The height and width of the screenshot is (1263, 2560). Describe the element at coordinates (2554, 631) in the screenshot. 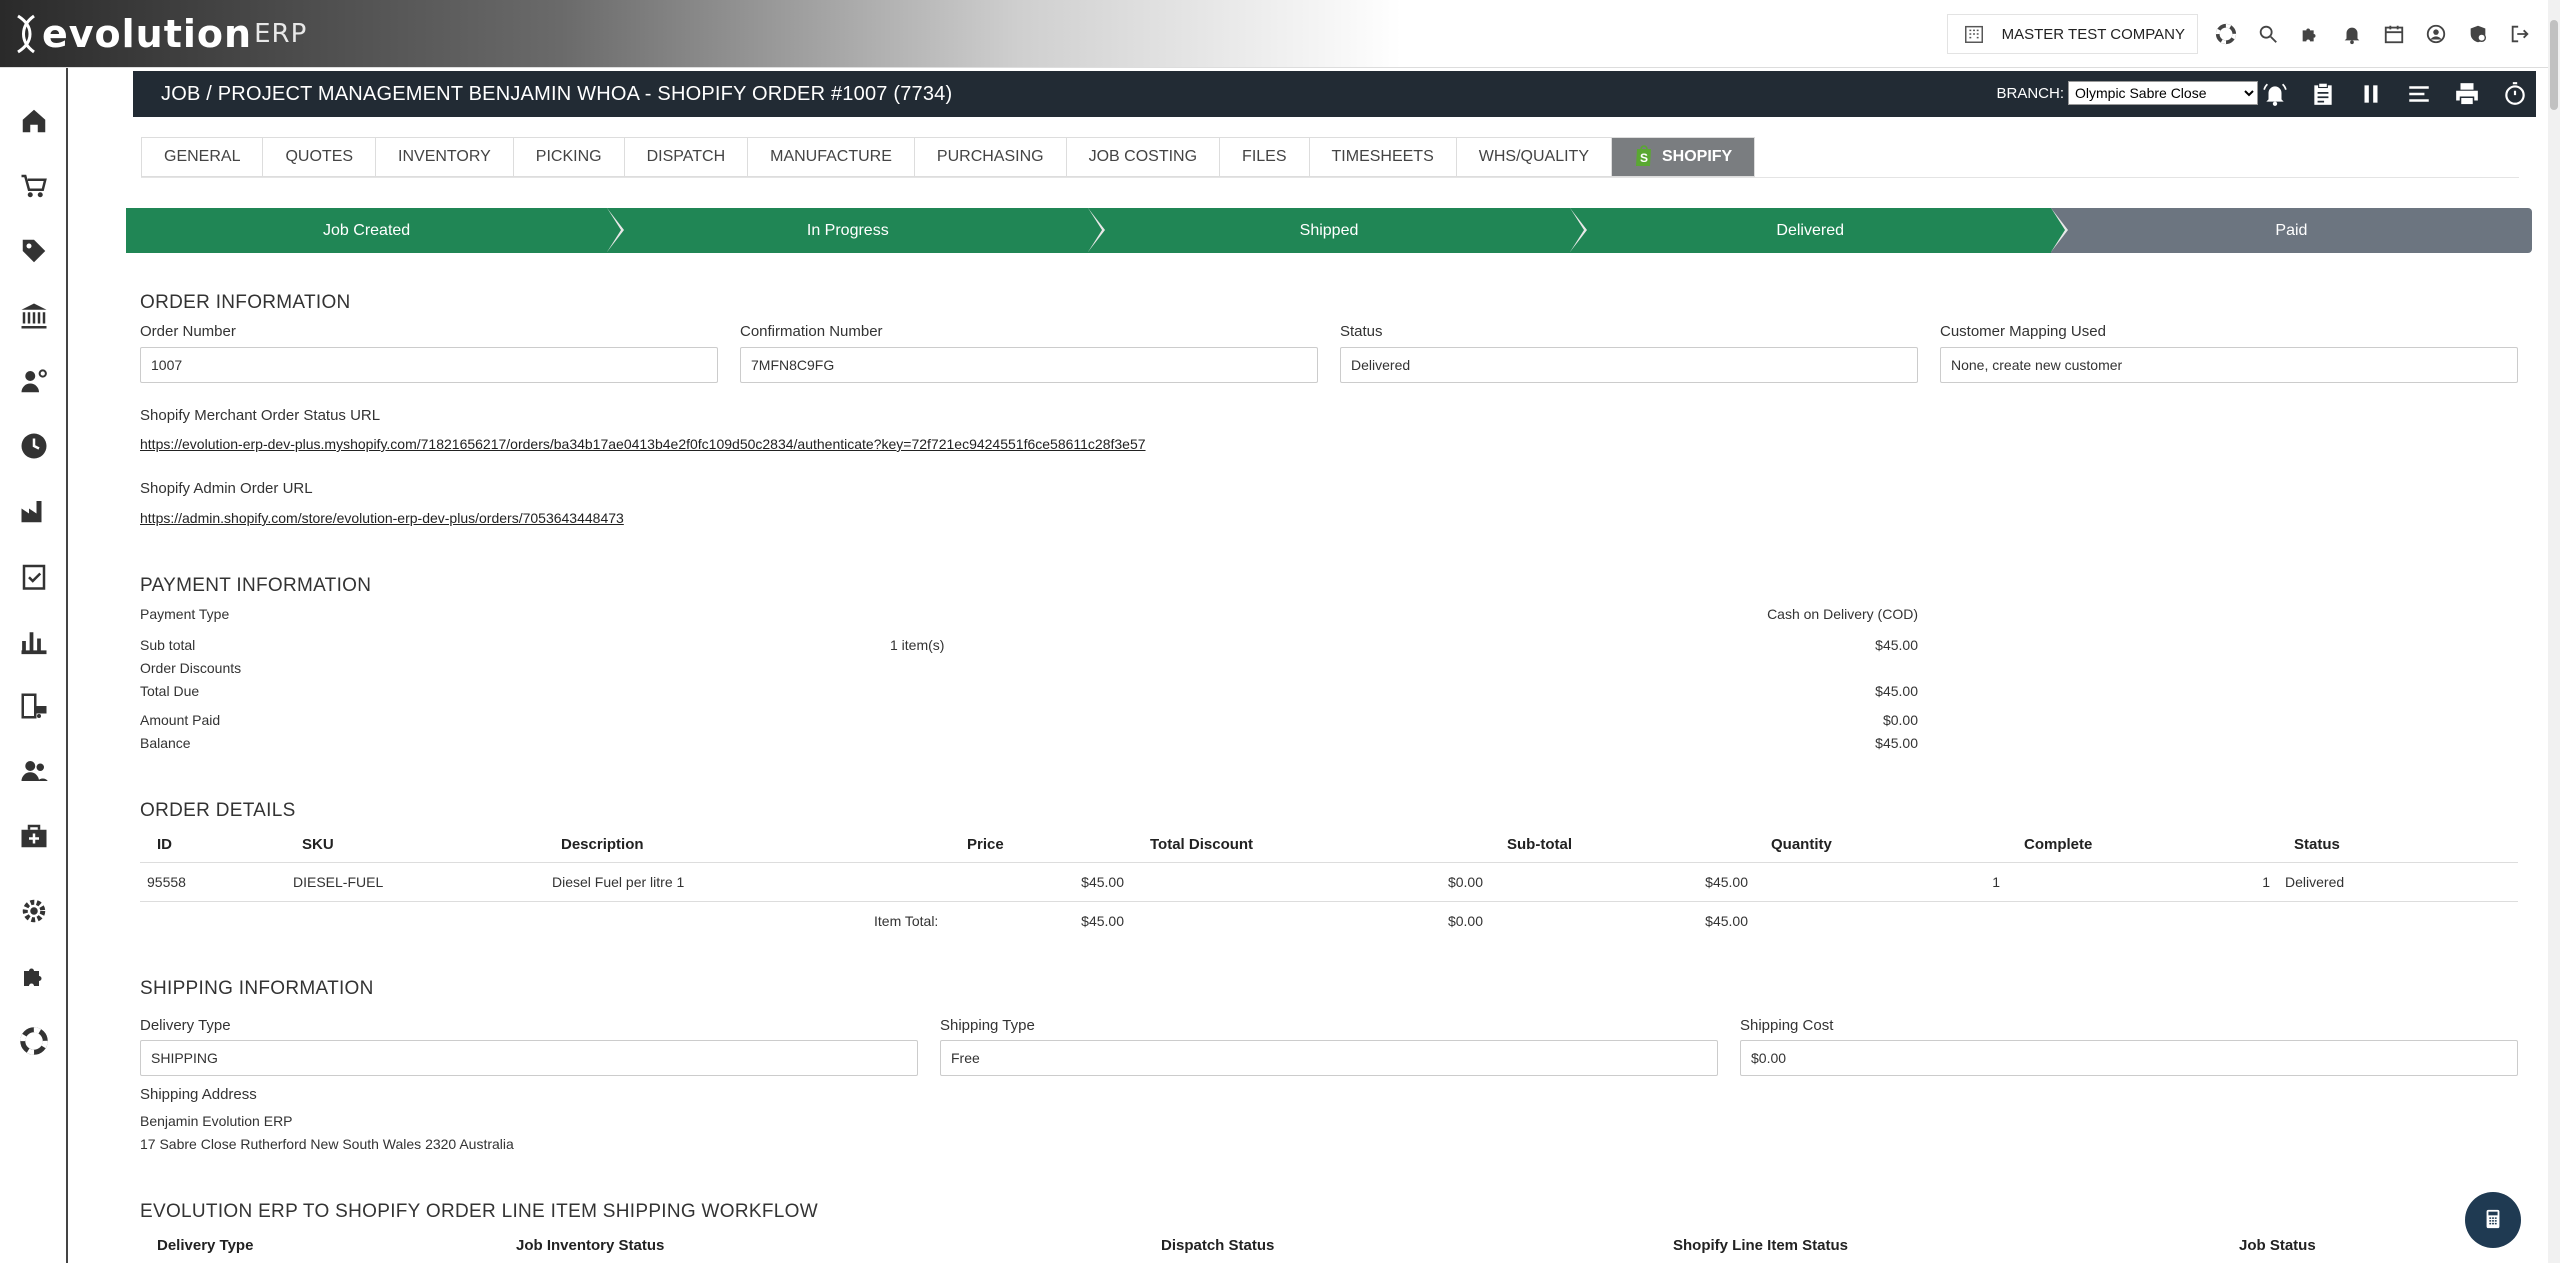

I see `page-scrollbar` at that location.